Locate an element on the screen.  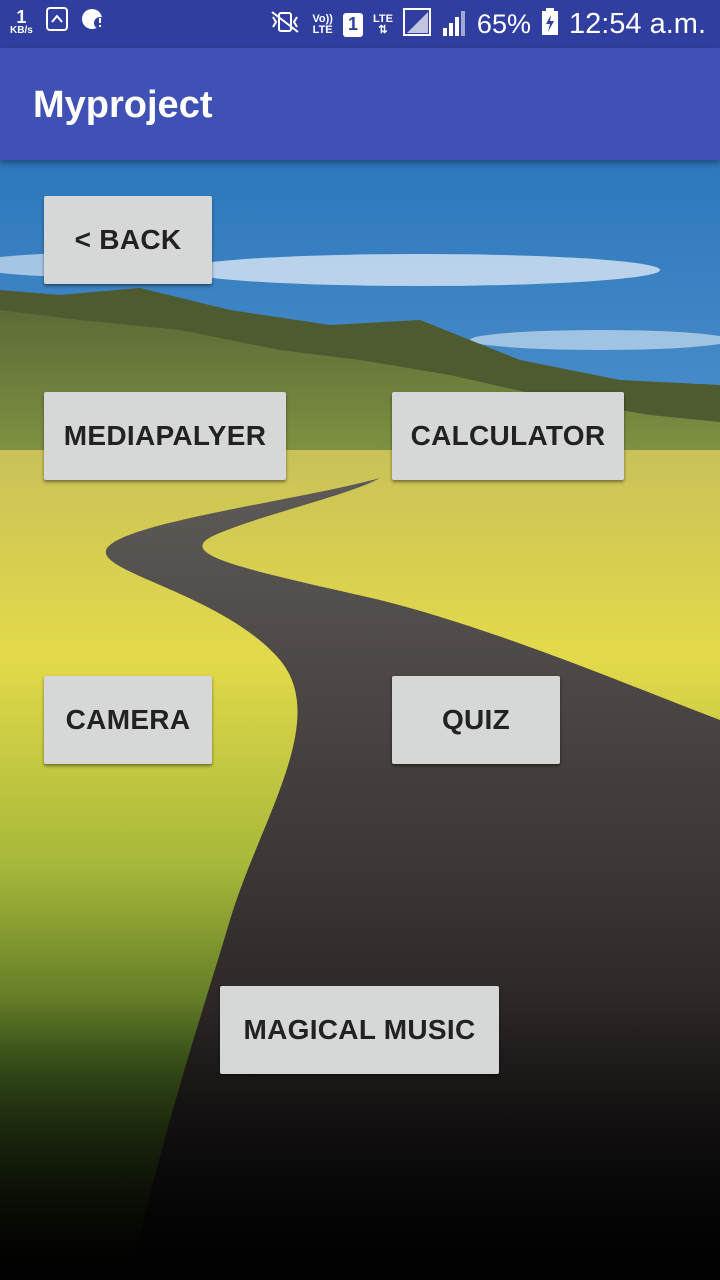
network-speed: 1 KB/s is located at coordinates (21, 22).